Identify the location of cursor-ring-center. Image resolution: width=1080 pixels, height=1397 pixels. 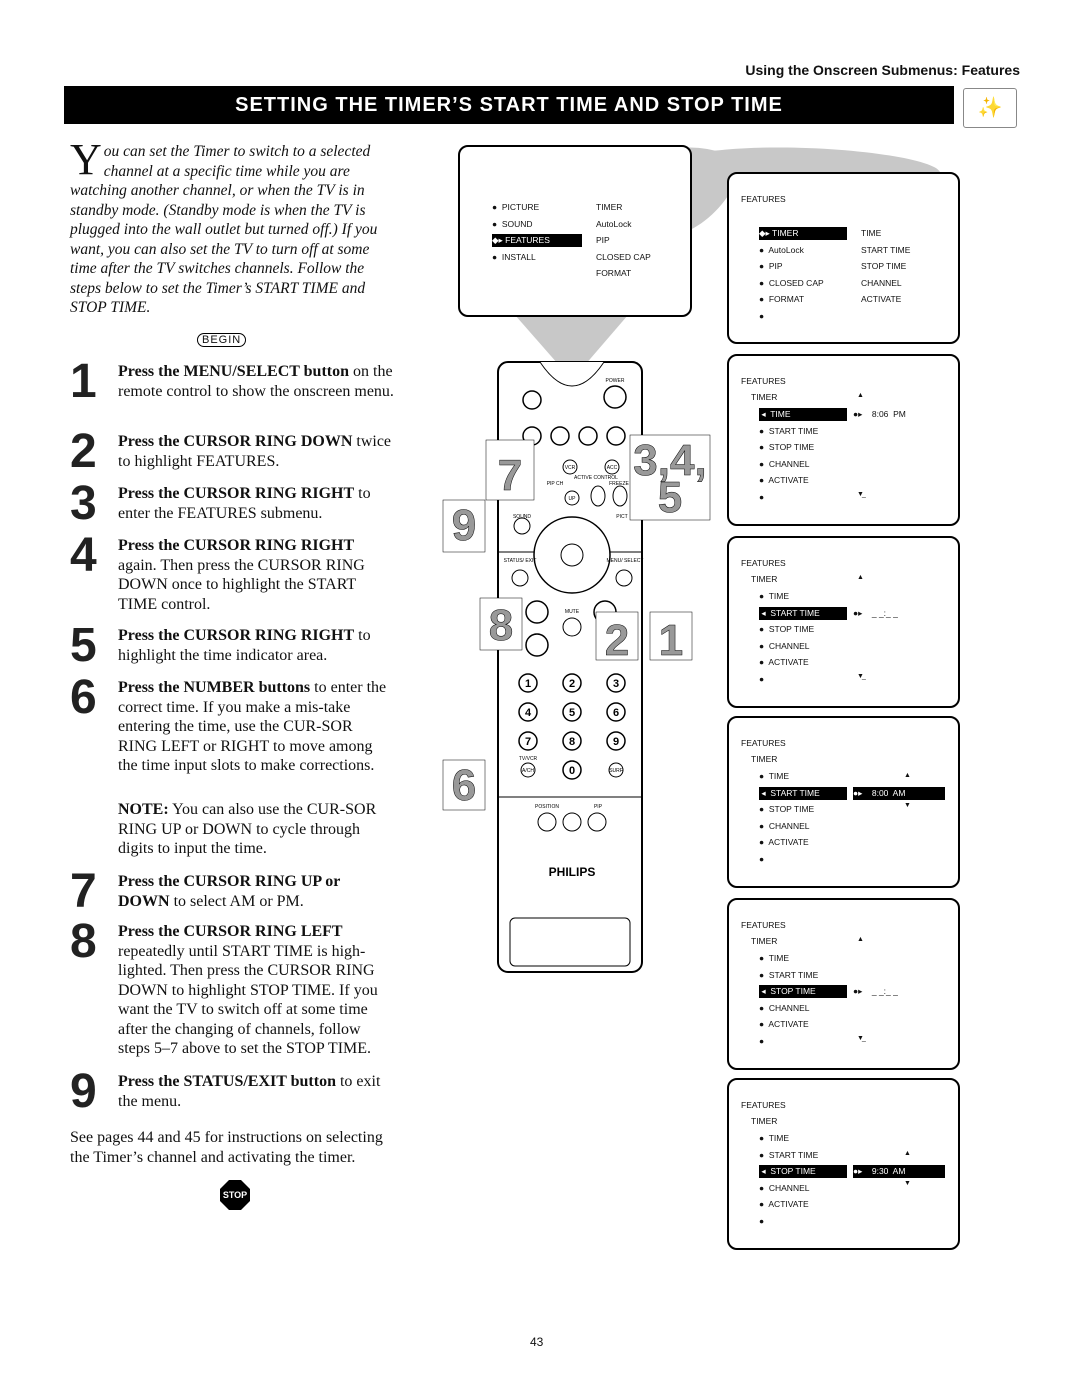
(572, 555).